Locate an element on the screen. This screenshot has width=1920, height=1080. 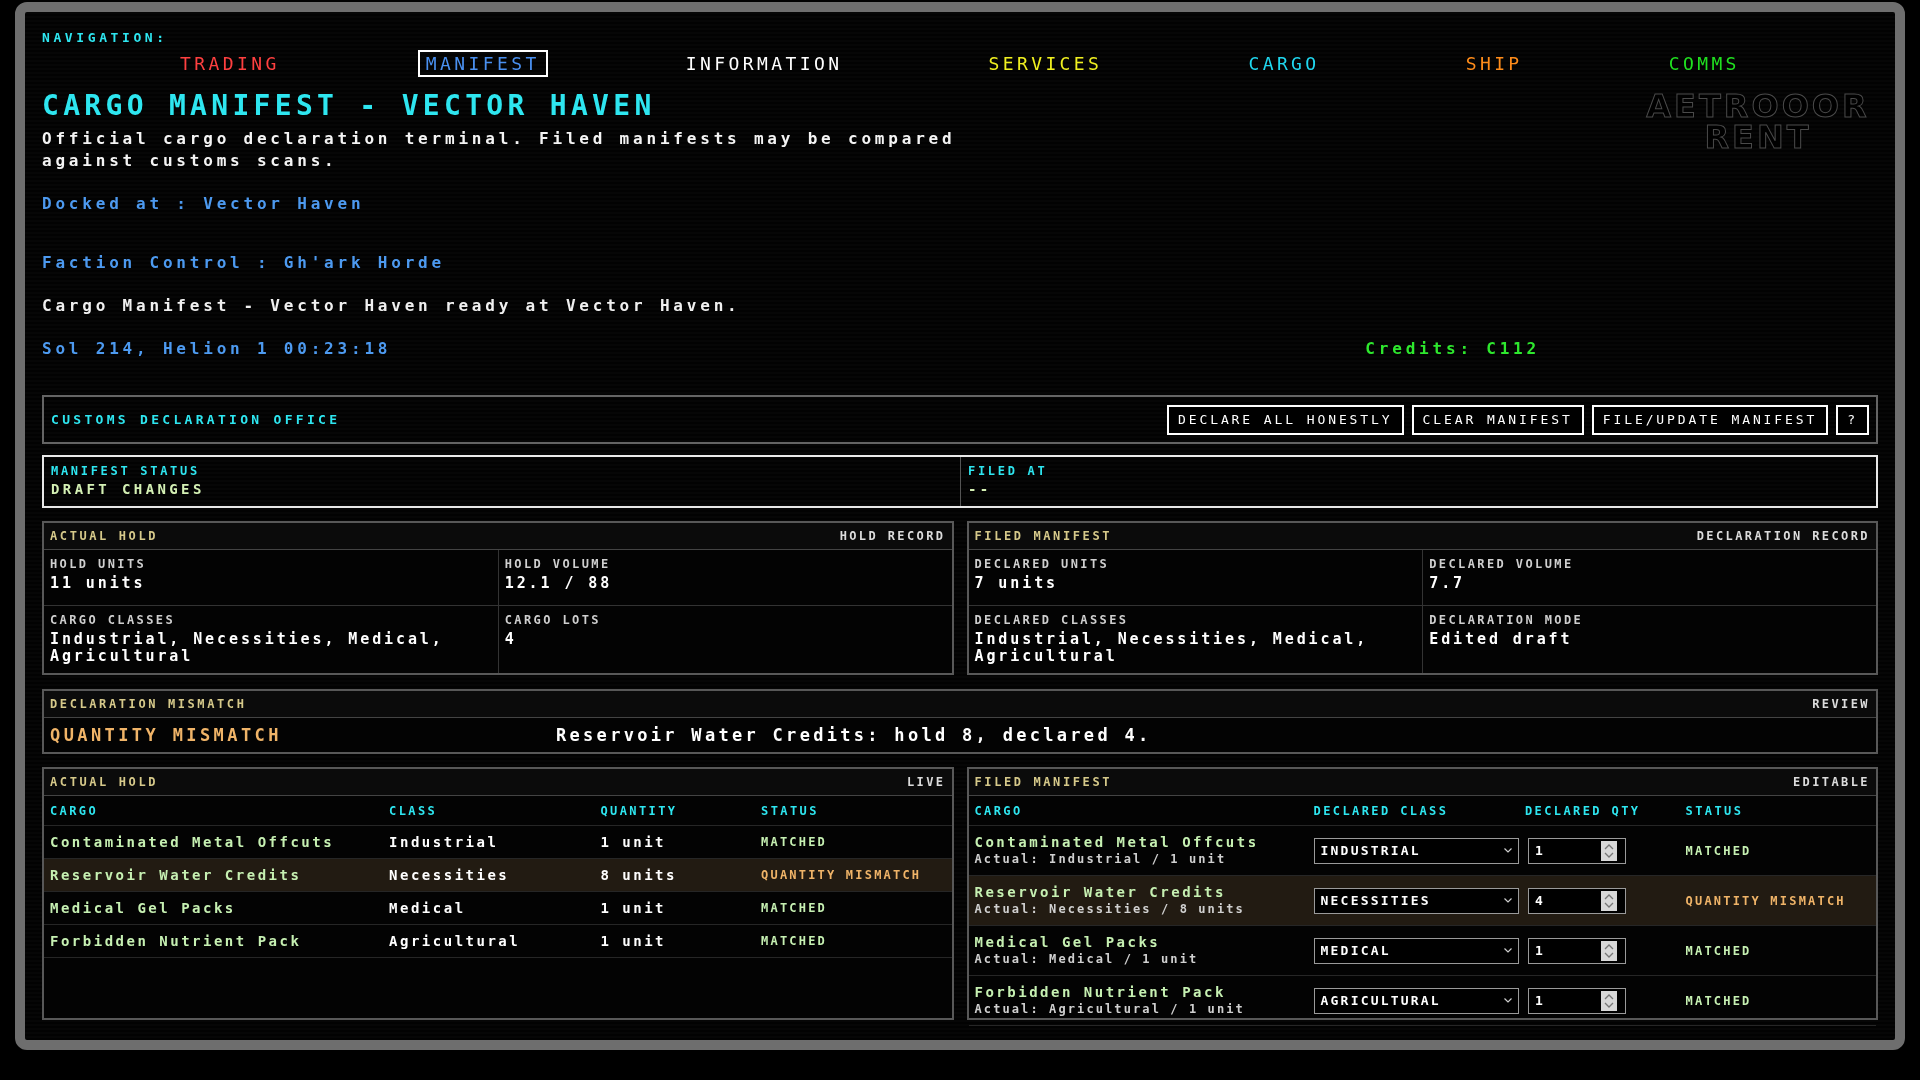
nav-tab: SERVICES is located at coordinates (1045, 63).